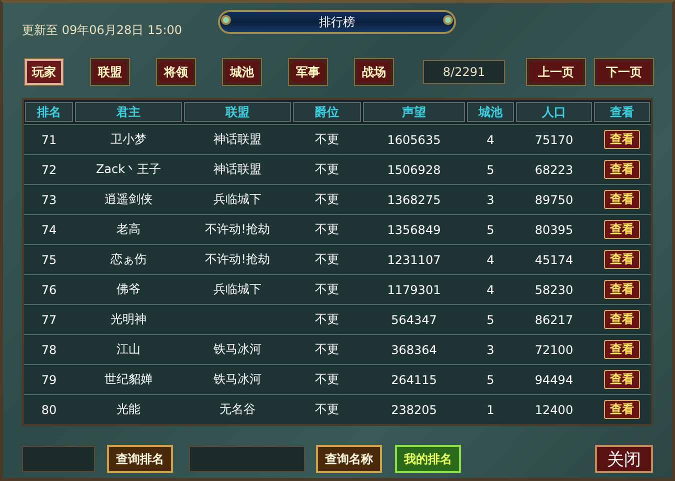 The height and width of the screenshot is (481, 675). What do you see at coordinates (490, 112) in the screenshot?
I see `column-header: 城池` at bounding box center [490, 112].